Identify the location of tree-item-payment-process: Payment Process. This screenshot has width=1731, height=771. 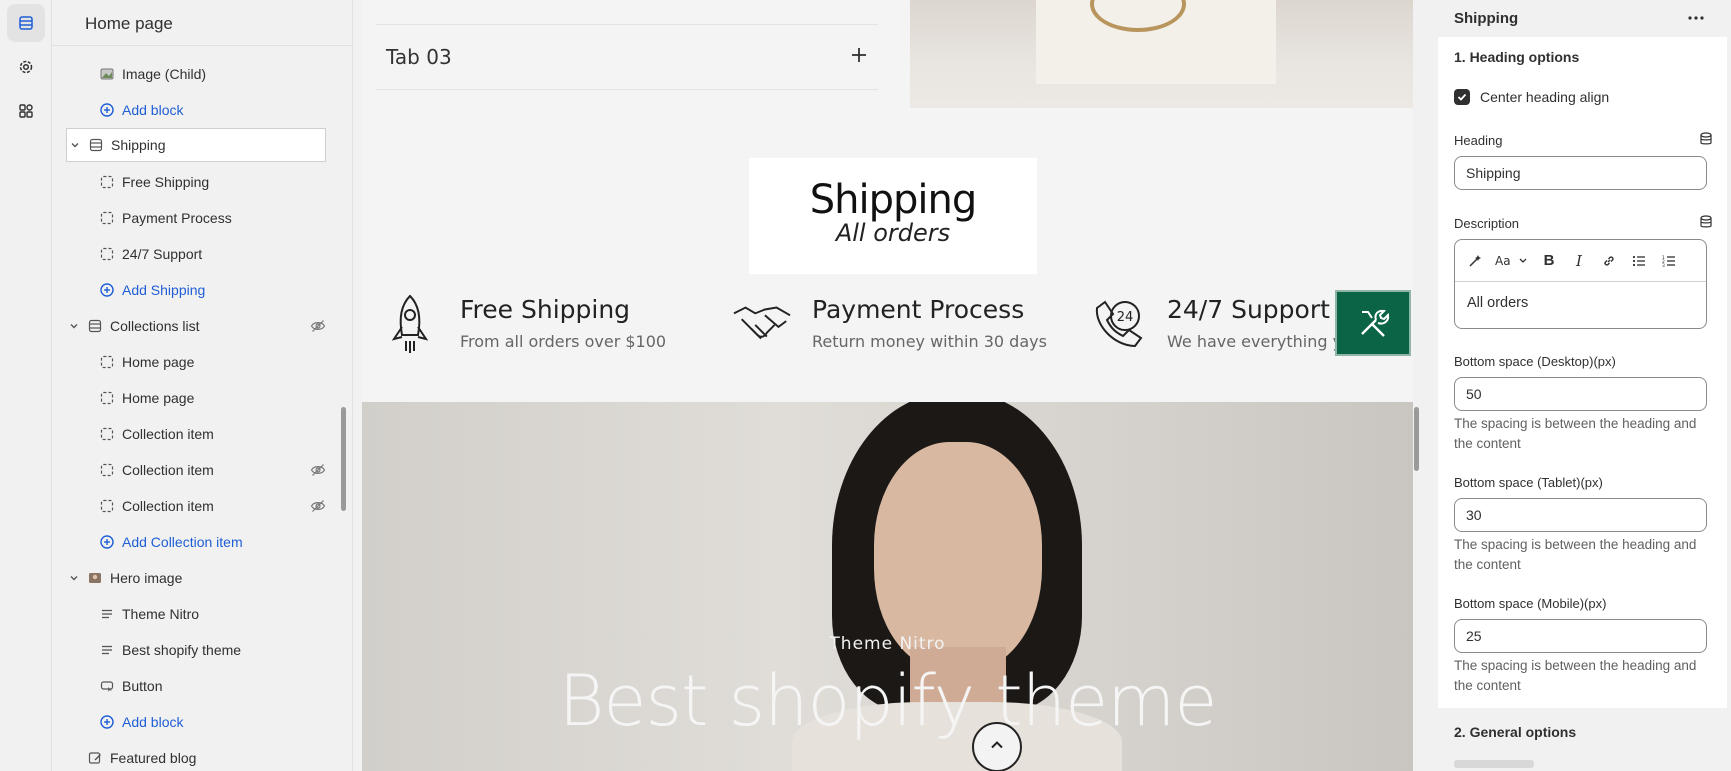
(212, 218).